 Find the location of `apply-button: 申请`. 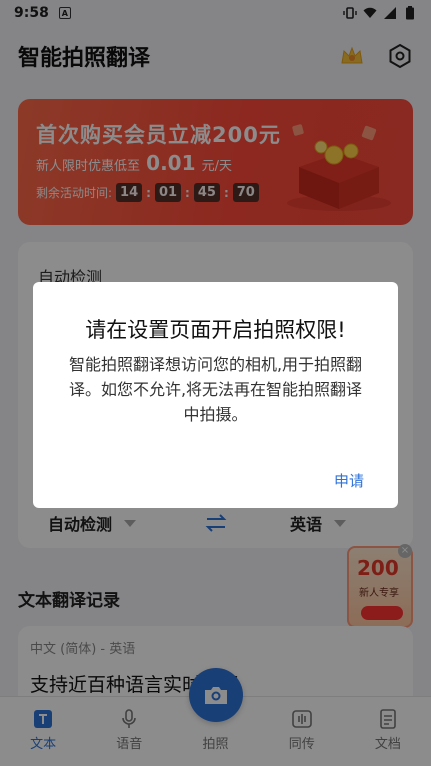

apply-button: 申请 is located at coordinates (349, 480).